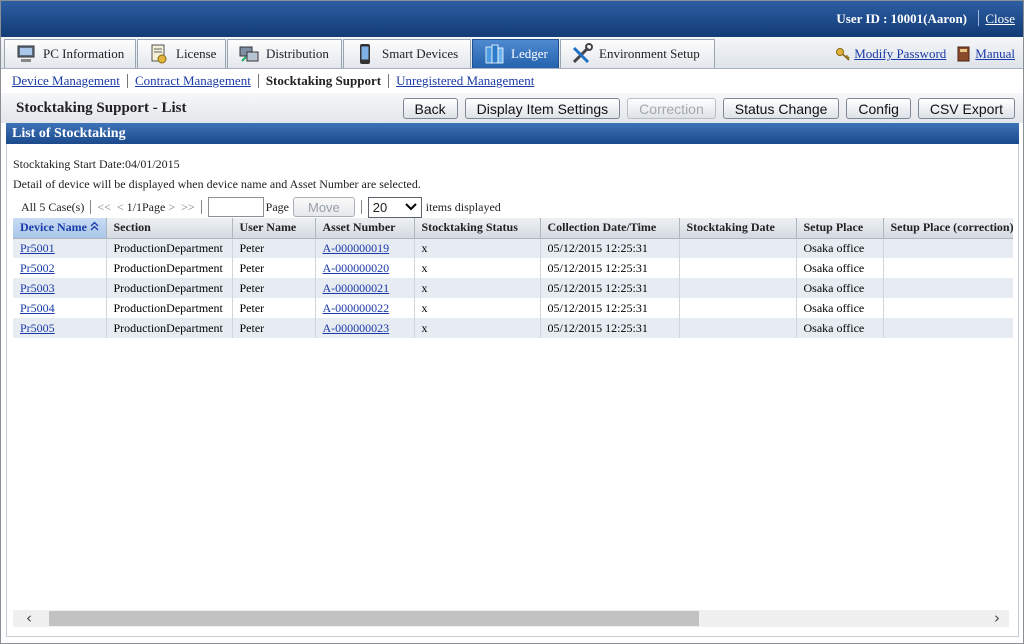 The image size is (1024, 644). I want to click on tab-distribution: Distribution, so click(284, 53).